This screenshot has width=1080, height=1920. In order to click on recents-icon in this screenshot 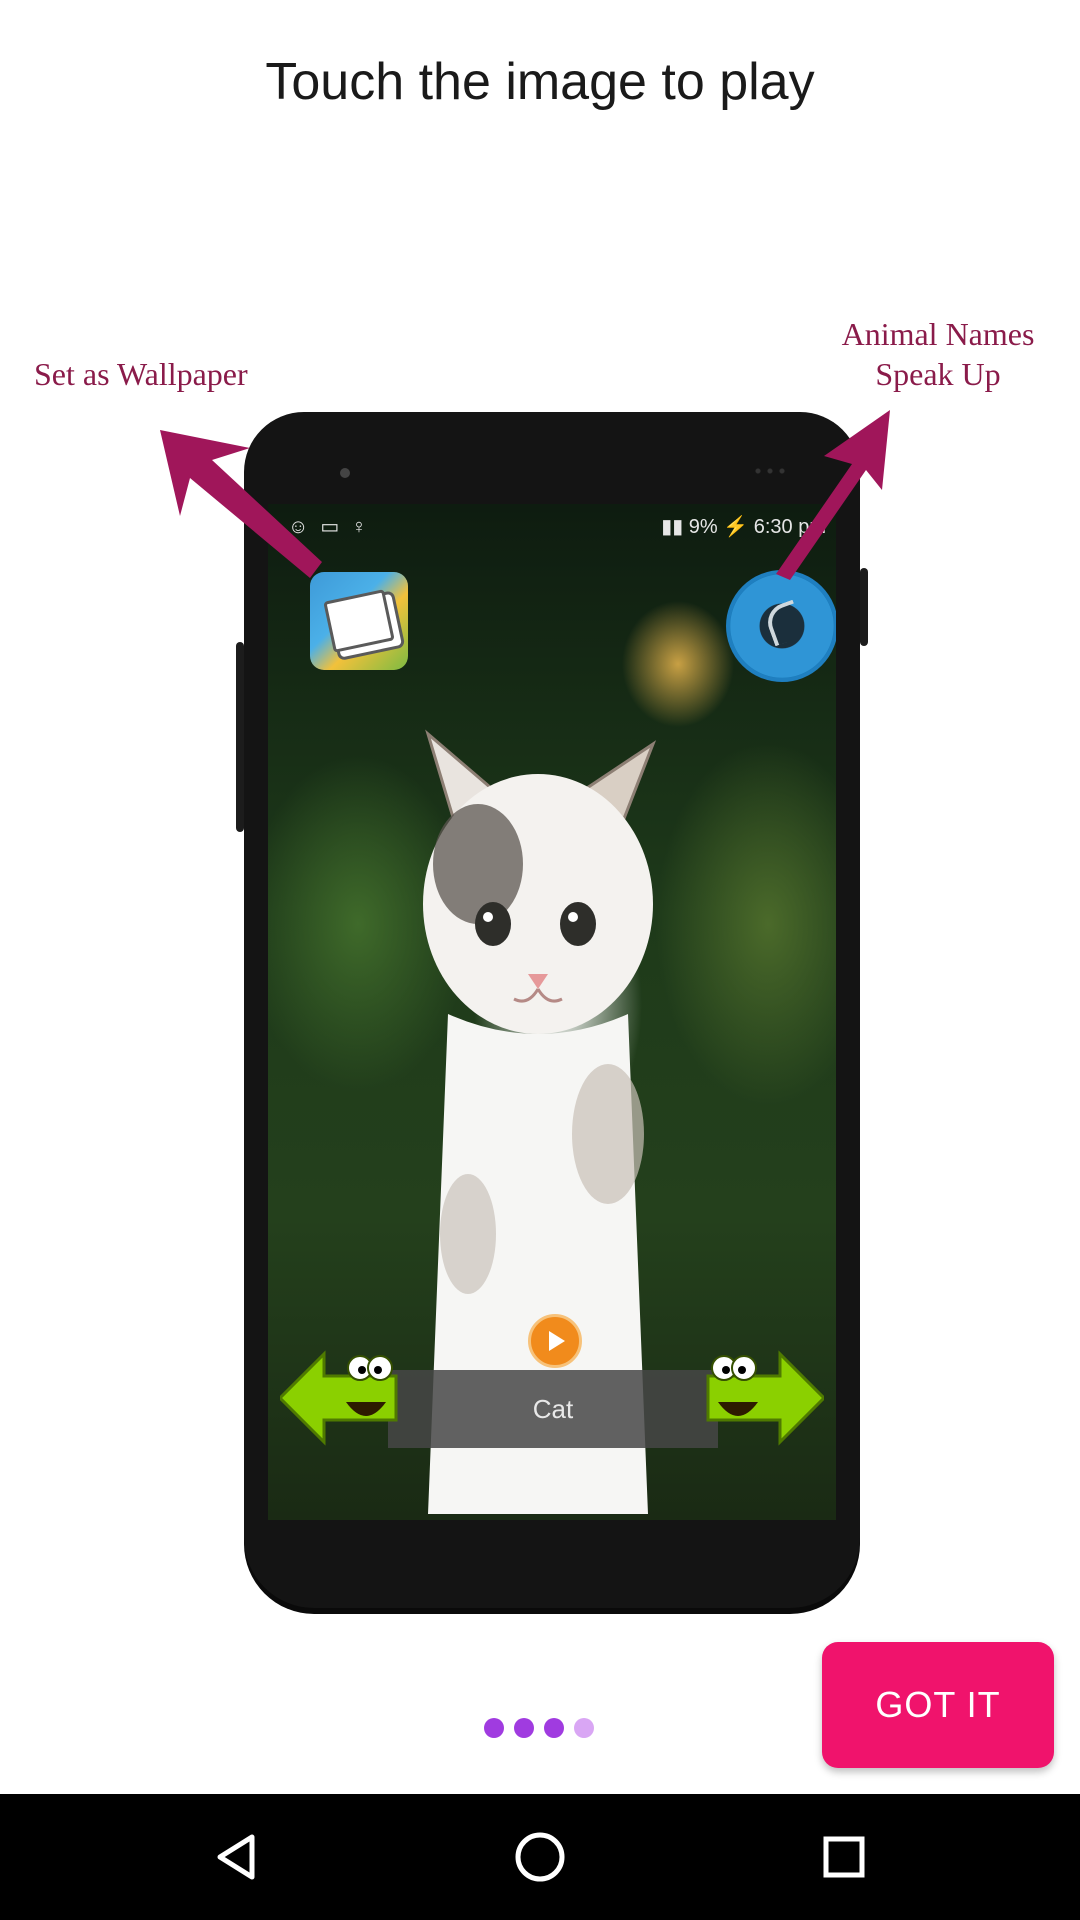, I will do `click(844, 1857)`.